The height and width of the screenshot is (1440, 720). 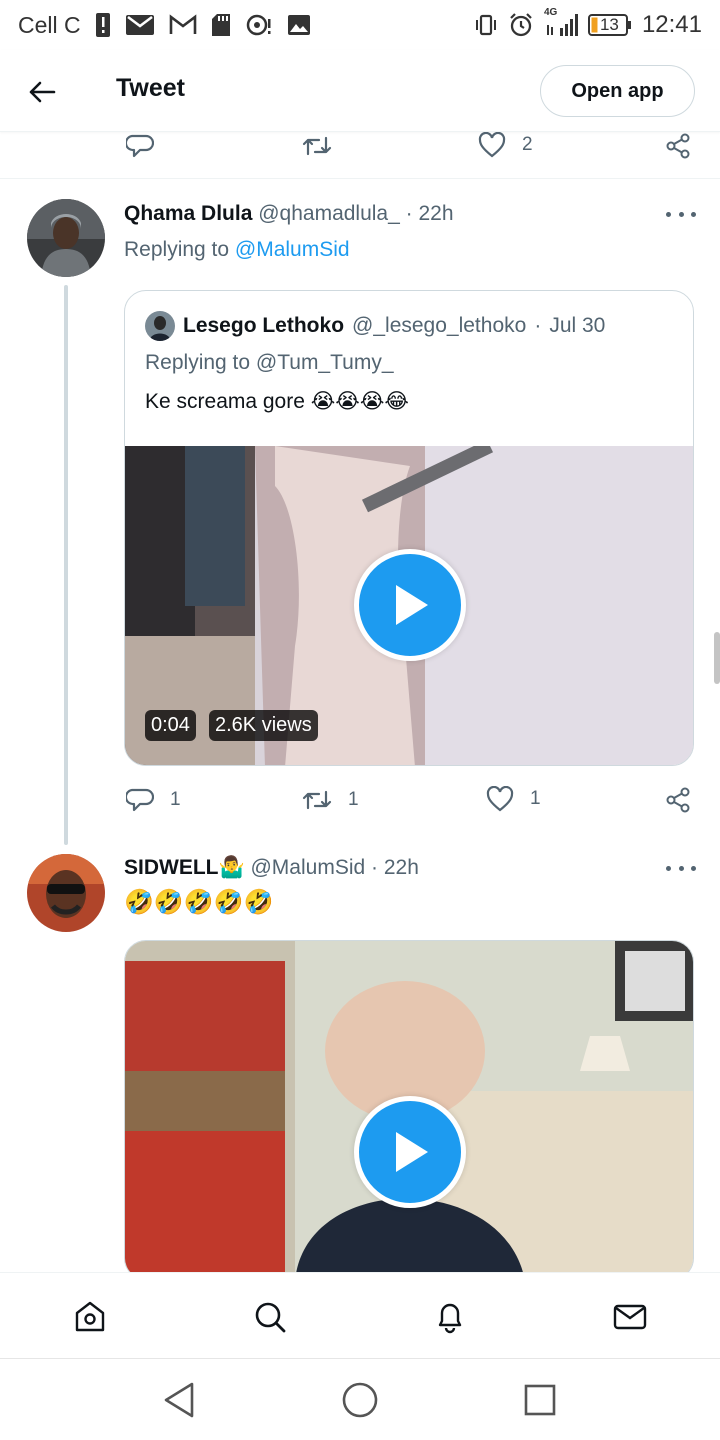 I want to click on video-views: 2.6K views, so click(x=263, y=725).